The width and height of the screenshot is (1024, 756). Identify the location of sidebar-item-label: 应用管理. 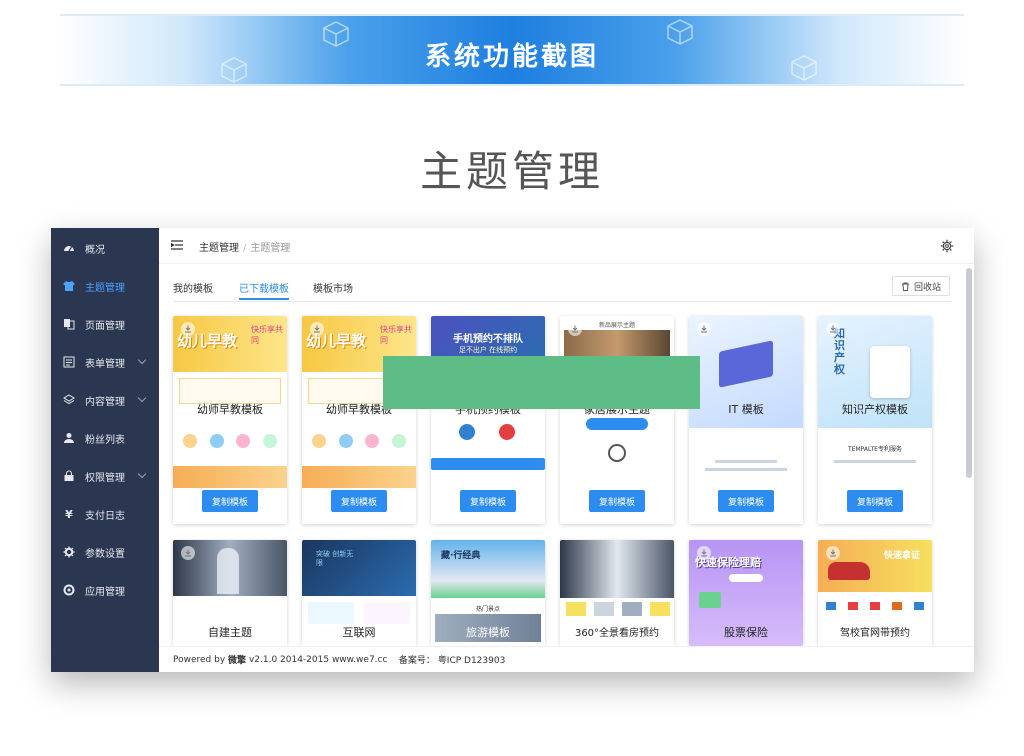
(105, 592).